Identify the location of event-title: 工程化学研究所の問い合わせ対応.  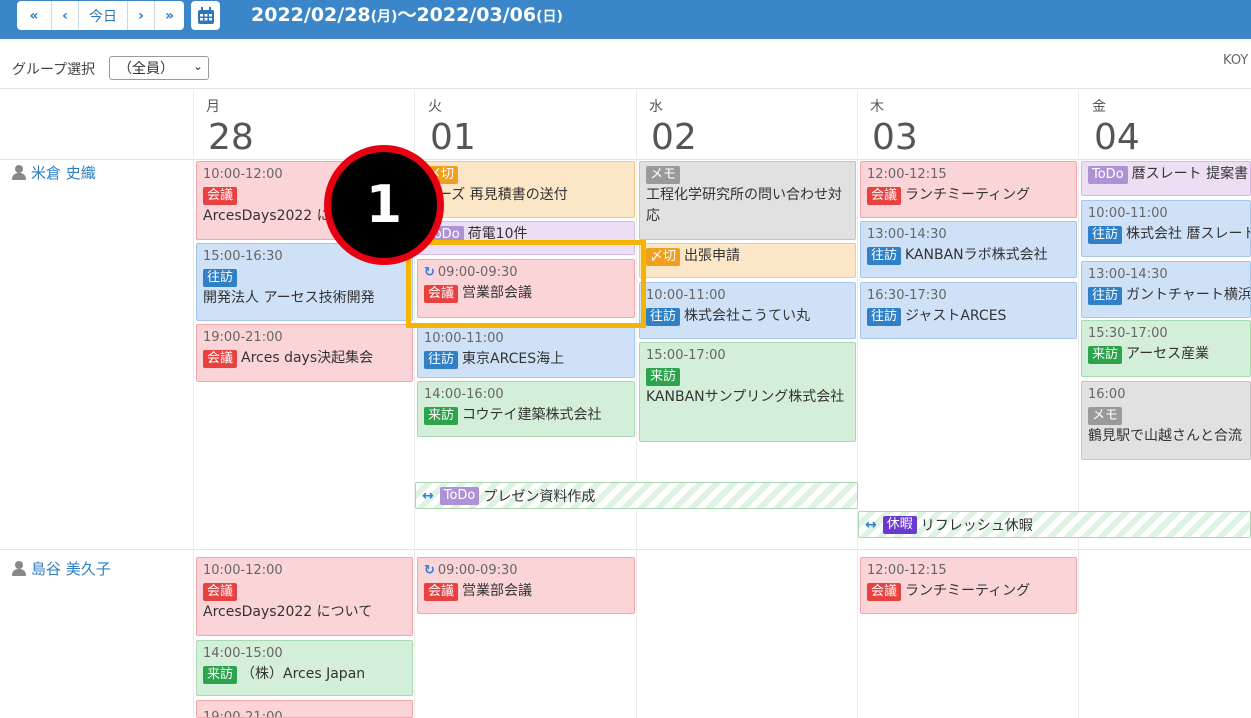
(744, 205).